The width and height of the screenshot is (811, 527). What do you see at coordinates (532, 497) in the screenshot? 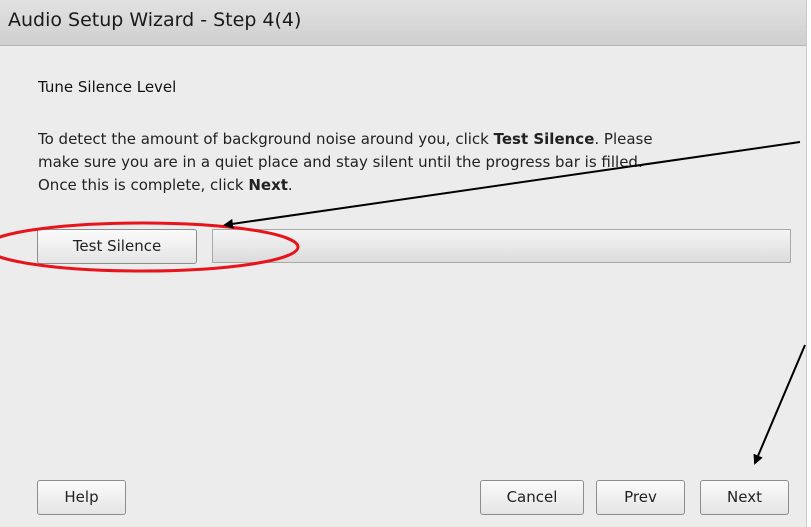
I see `cancel-button: Cancel` at bounding box center [532, 497].